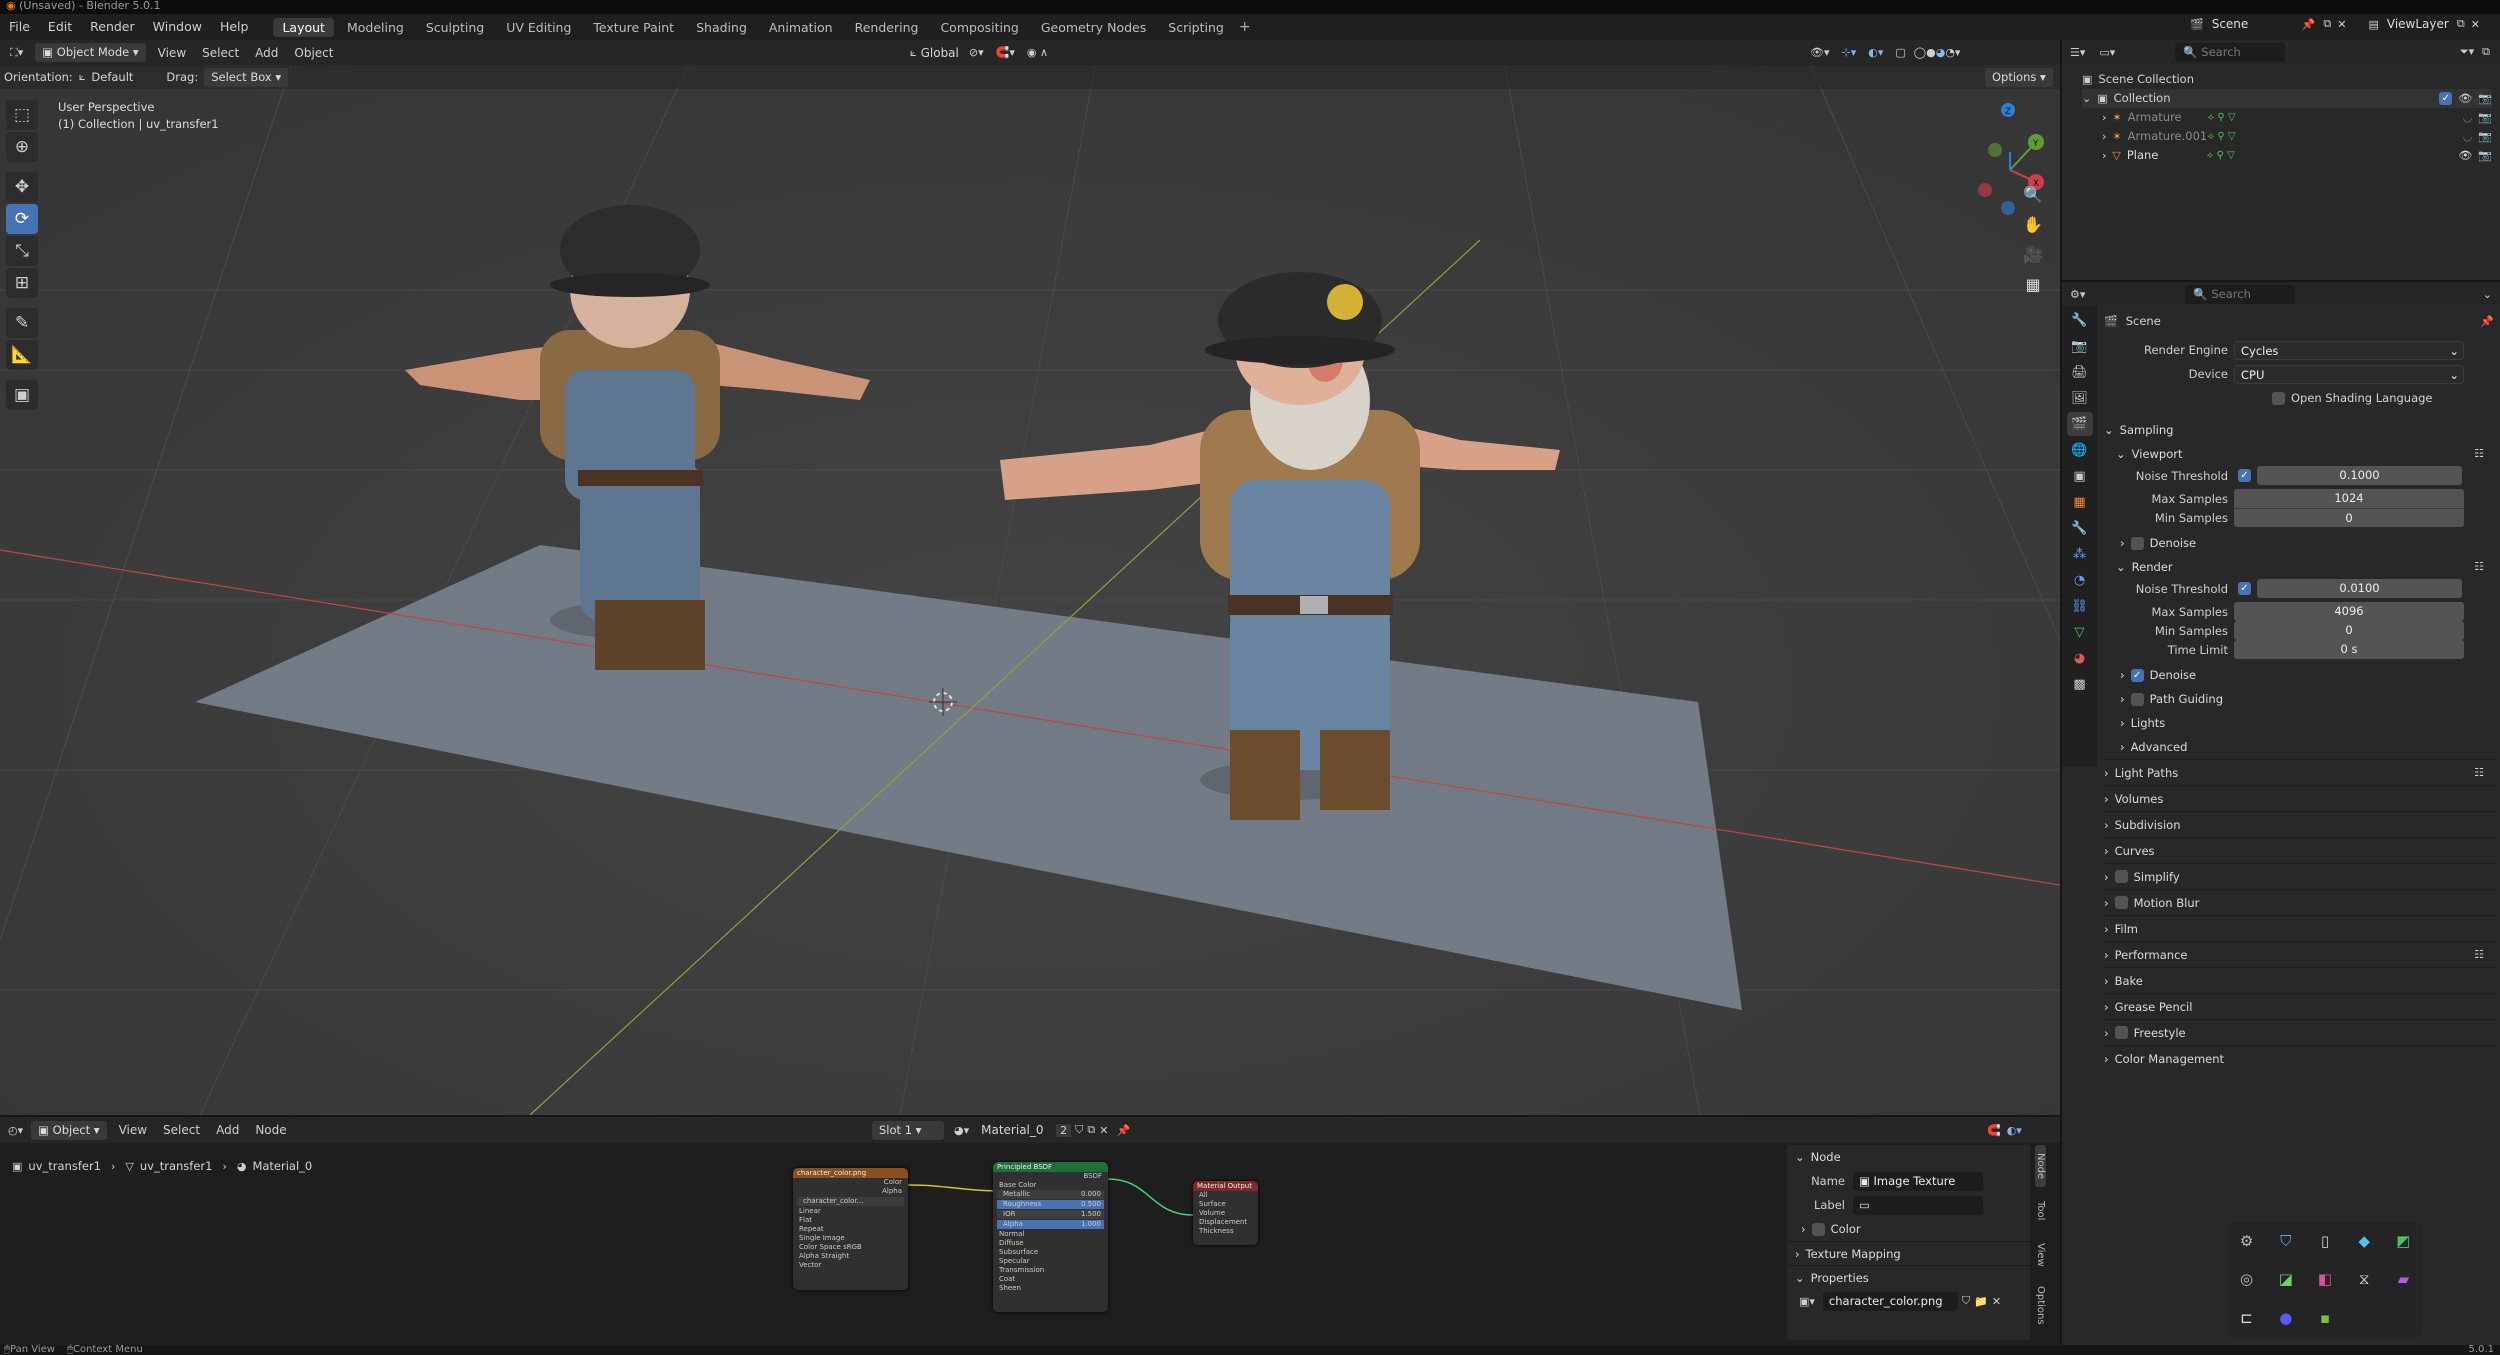 The width and height of the screenshot is (2500, 1355). Describe the element at coordinates (2286, 1279) in the screenshot. I see `addon-leaf-icon: ◪` at that location.